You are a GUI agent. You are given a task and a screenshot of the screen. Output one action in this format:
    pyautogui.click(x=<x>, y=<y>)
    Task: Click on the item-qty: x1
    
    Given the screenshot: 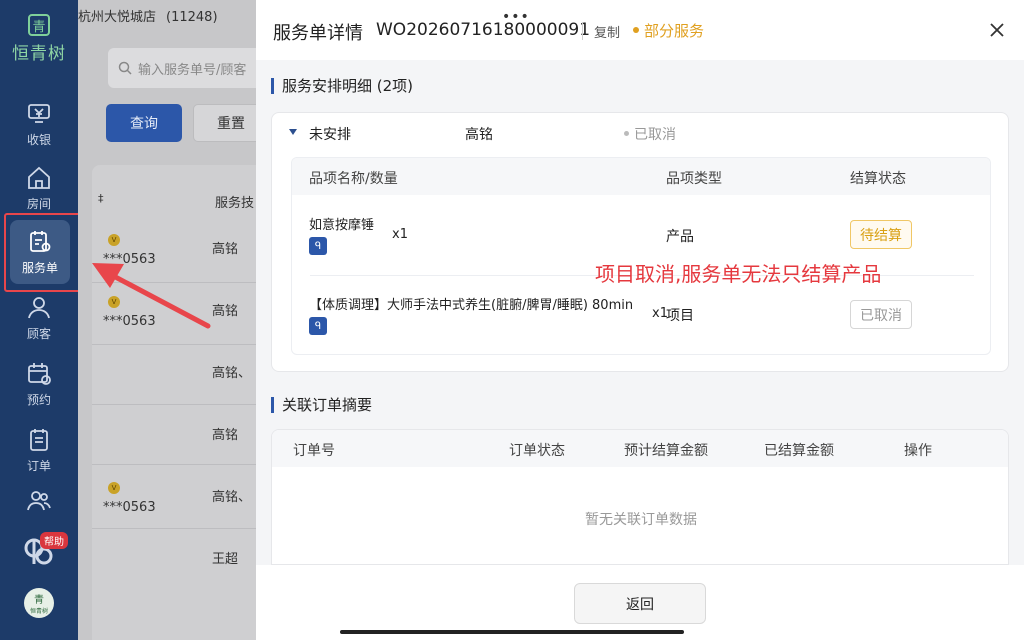 What is the action you would take?
    pyautogui.click(x=400, y=234)
    